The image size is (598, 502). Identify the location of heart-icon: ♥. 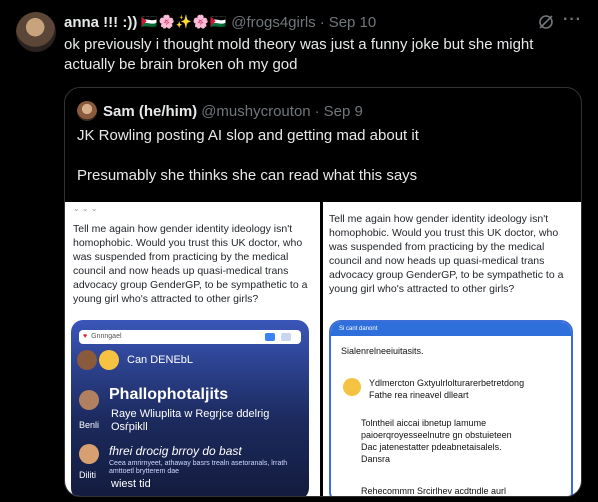
(85, 336).